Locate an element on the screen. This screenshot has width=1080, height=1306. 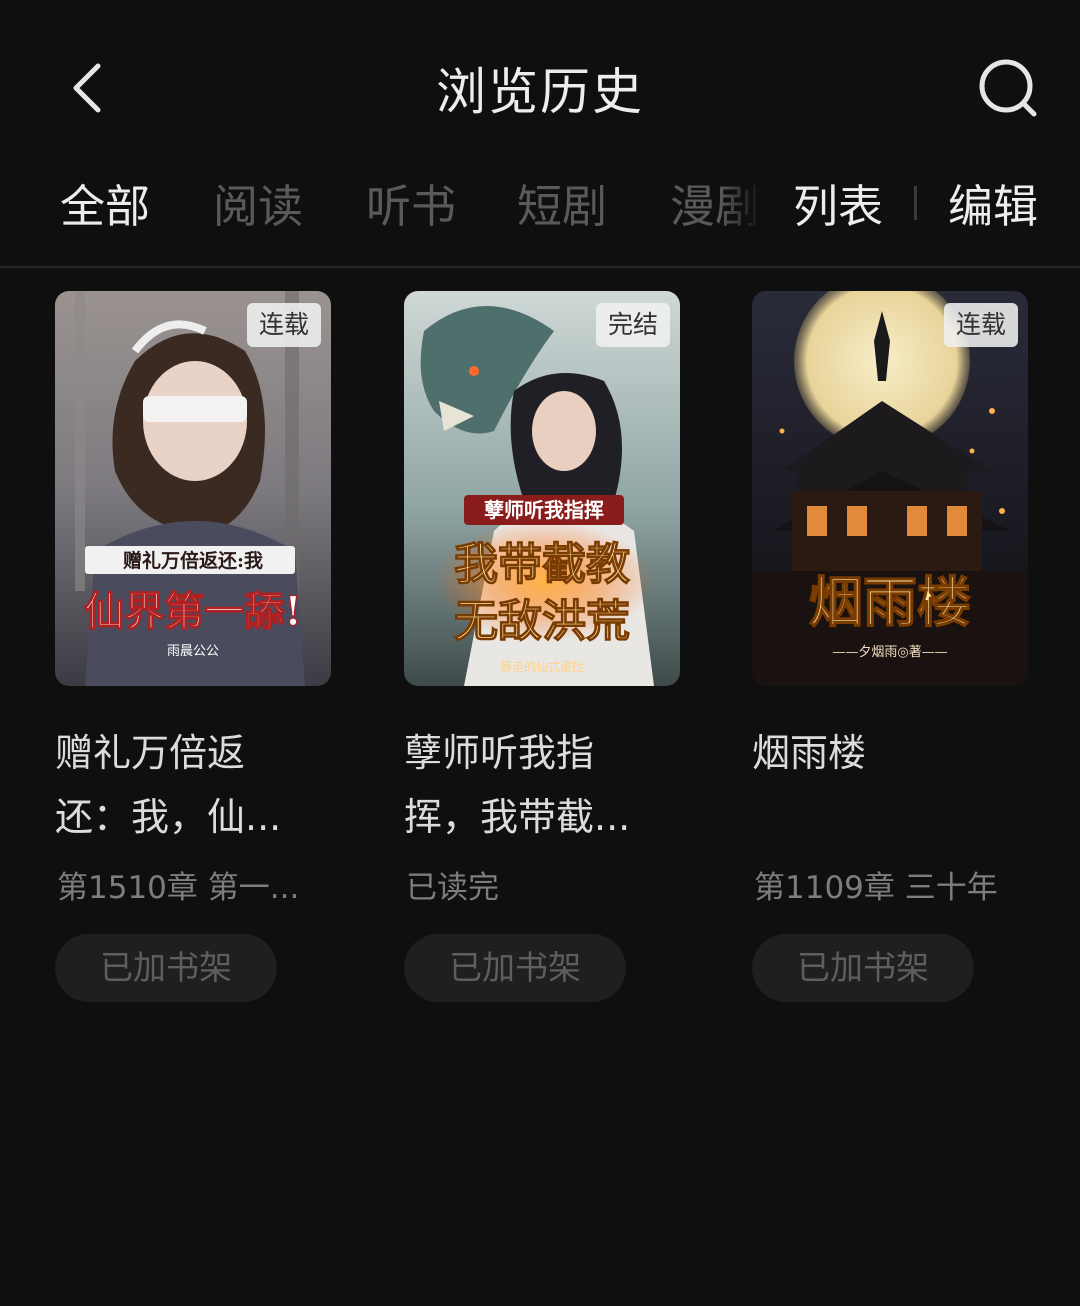
tab-audiobook: 听书 is located at coordinates (411, 202).